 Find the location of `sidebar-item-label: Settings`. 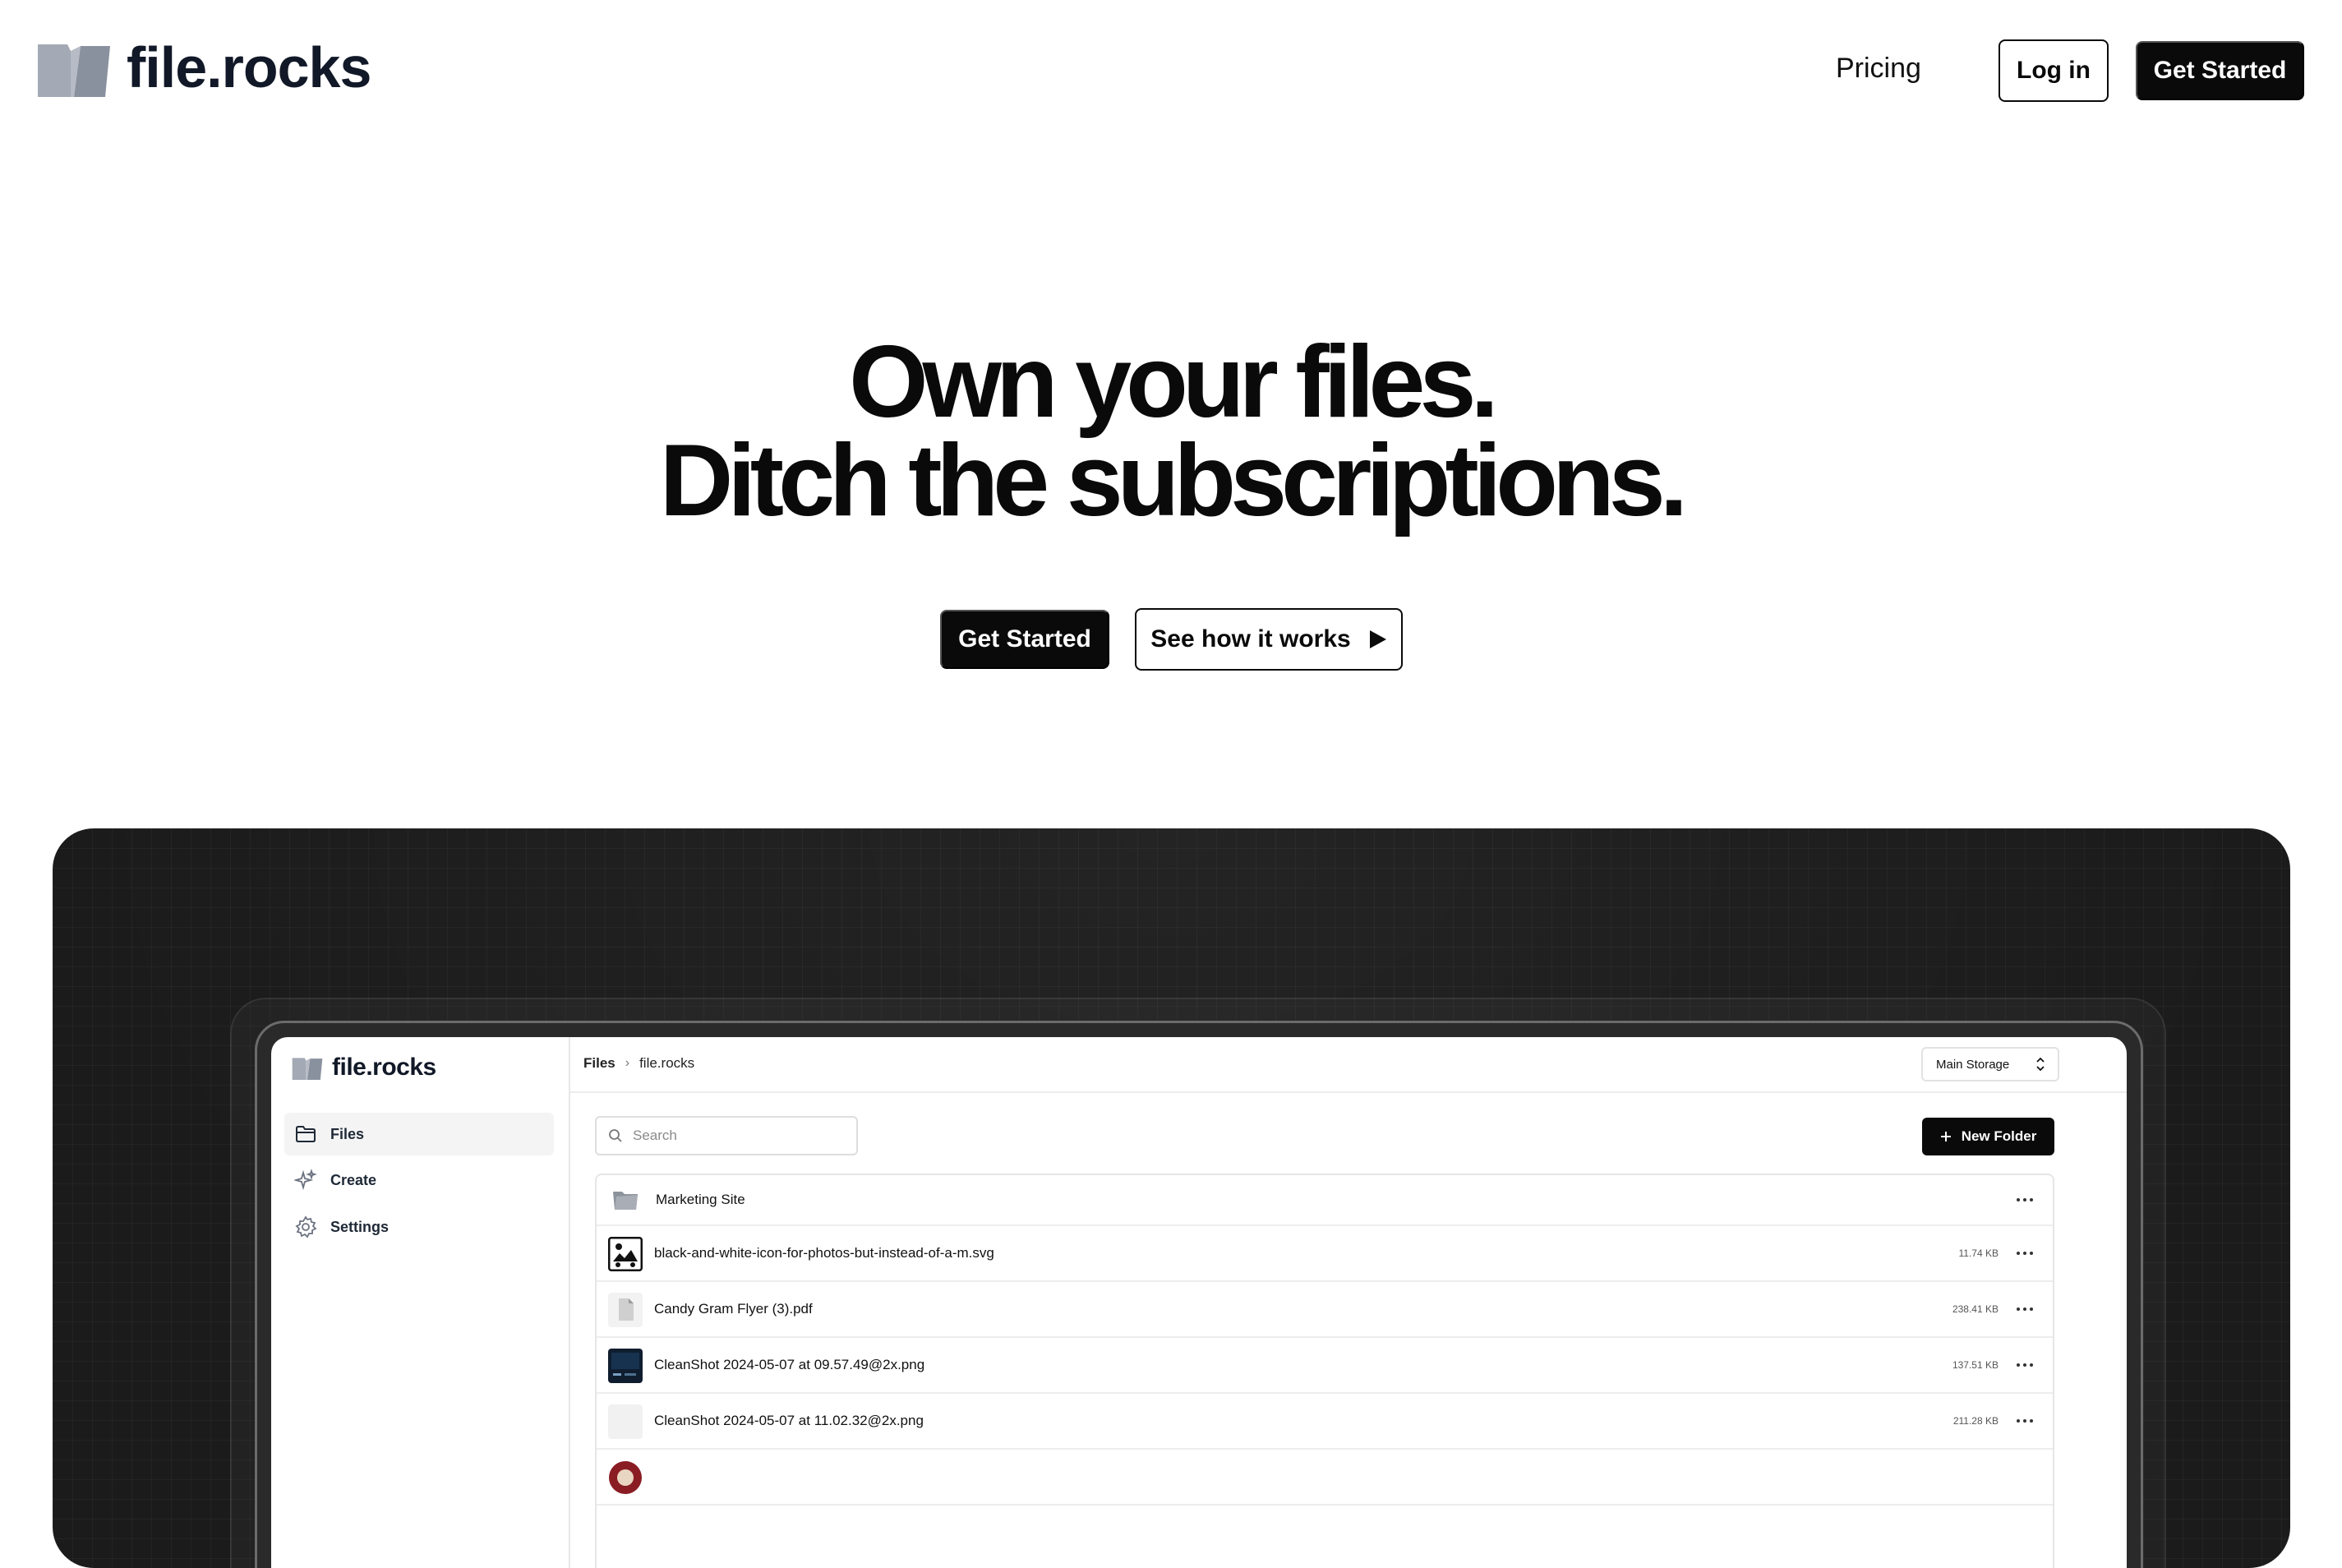

sidebar-item-label: Settings is located at coordinates (360, 1226).